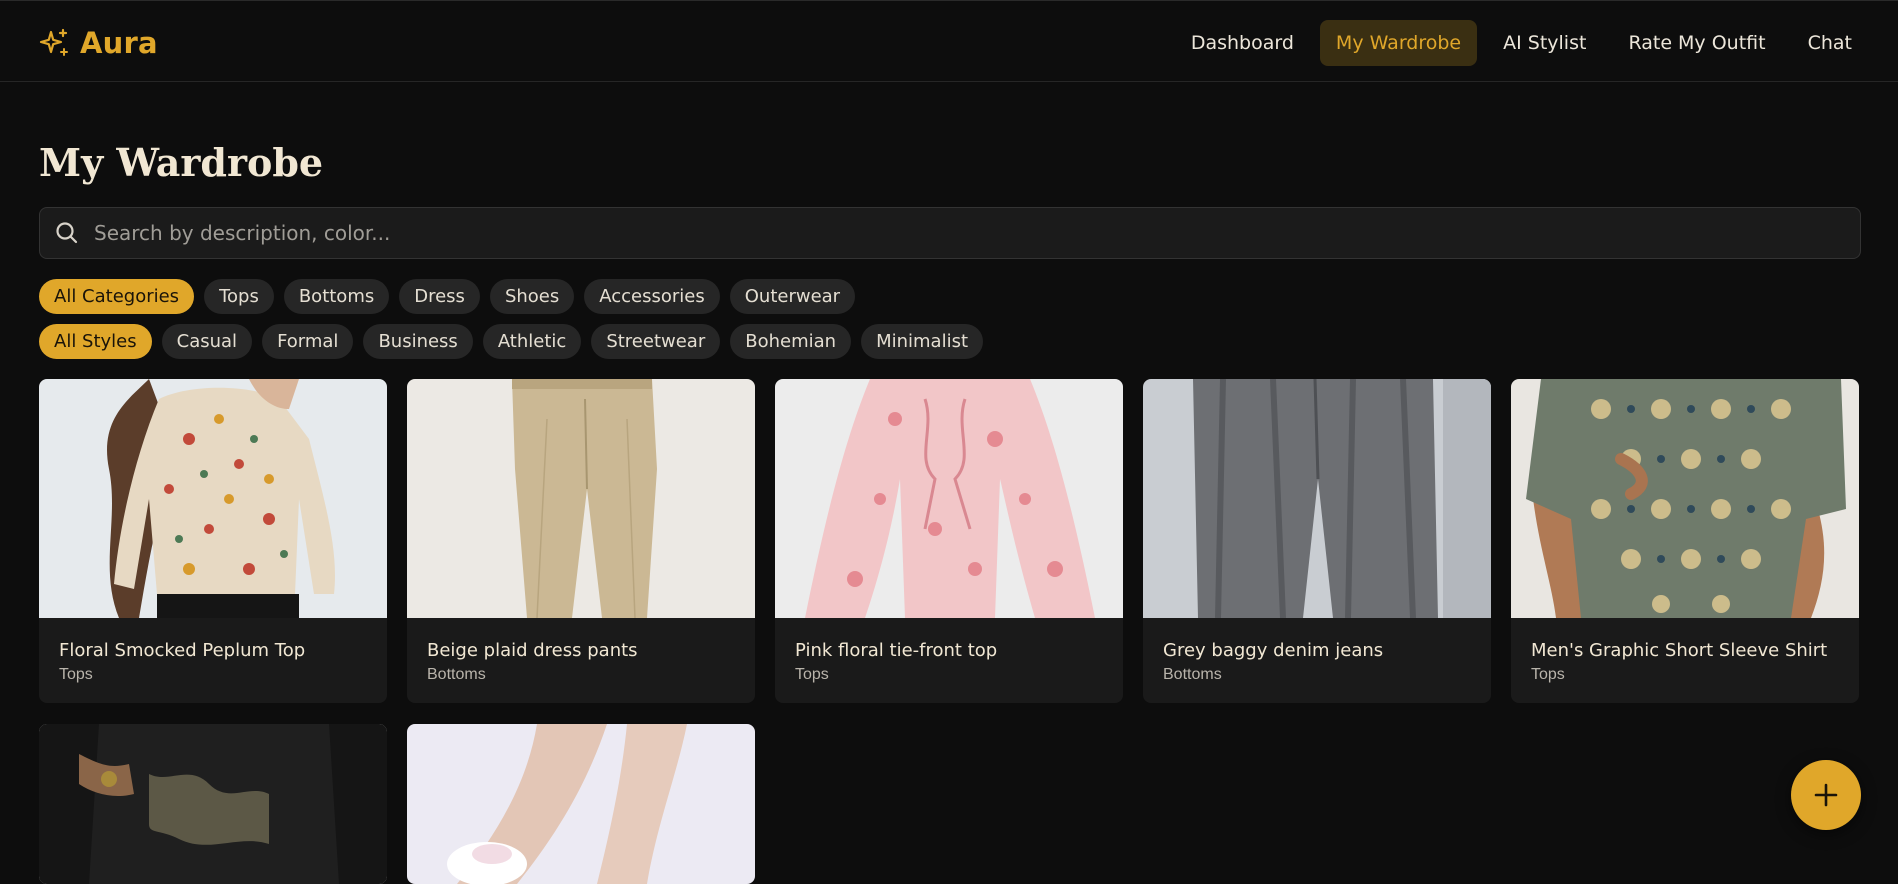 This screenshot has height=884, width=1898. I want to click on wardrobe-item-card: Floral Smocked Peplum Top Tops, so click(213, 541).